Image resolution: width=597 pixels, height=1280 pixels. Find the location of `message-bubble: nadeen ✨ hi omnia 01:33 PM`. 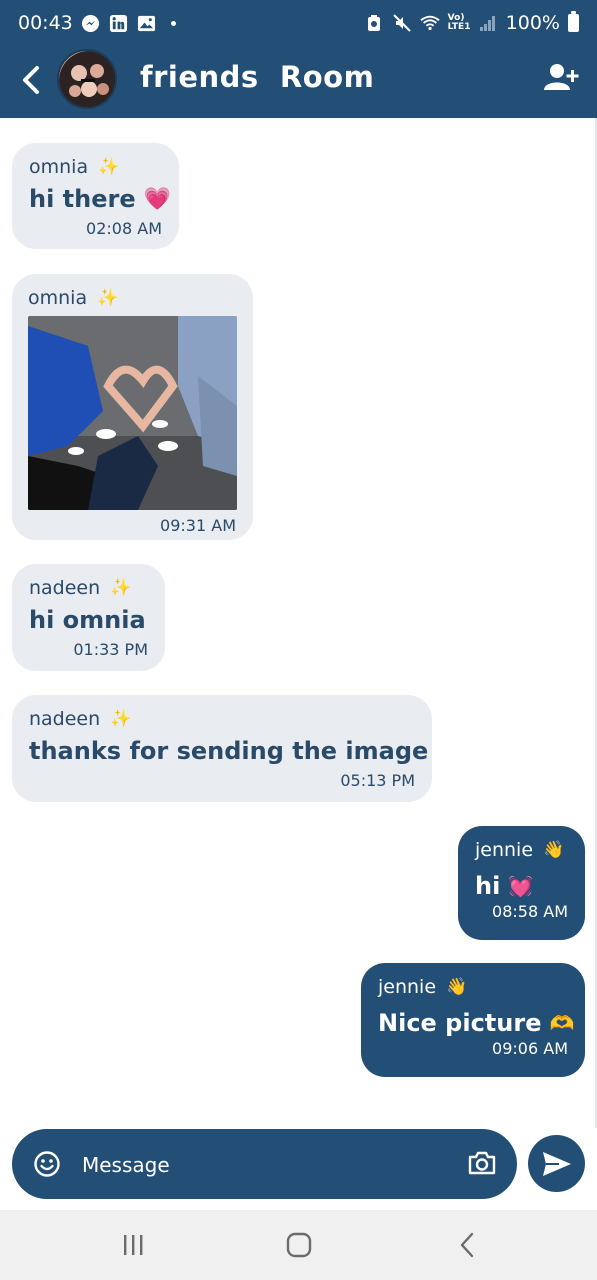

message-bubble: nadeen ✨ hi omnia 01:33 PM is located at coordinates (88, 617).